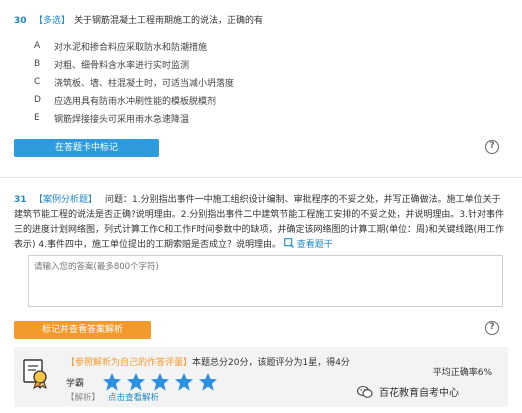  Describe the element at coordinates (144, 83) in the screenshot. I see `option-text: 浇筑板、墙、柱混凝土时，可适当减小坍落度` at that location.